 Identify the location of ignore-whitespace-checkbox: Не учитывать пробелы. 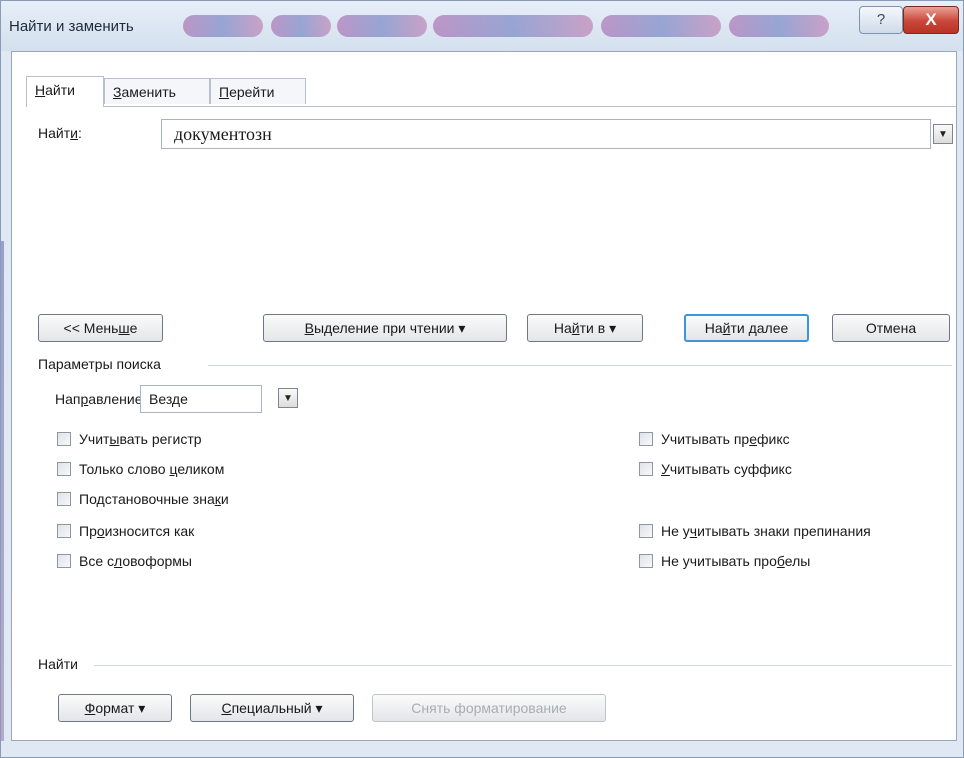
(724, 561).